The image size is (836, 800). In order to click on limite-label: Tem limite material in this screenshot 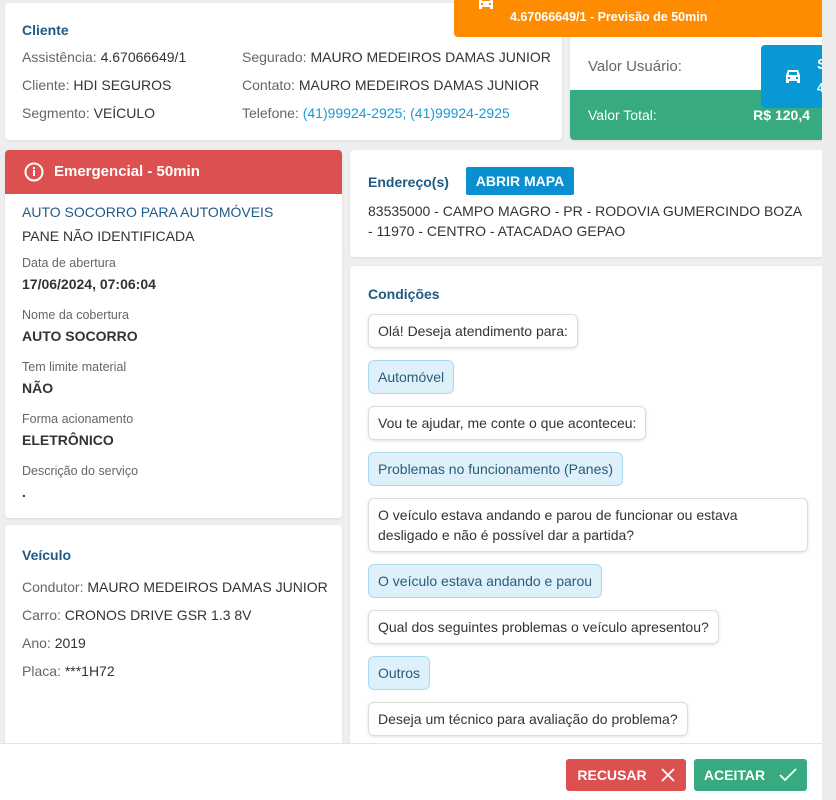, I will do `click(74, 367)`.